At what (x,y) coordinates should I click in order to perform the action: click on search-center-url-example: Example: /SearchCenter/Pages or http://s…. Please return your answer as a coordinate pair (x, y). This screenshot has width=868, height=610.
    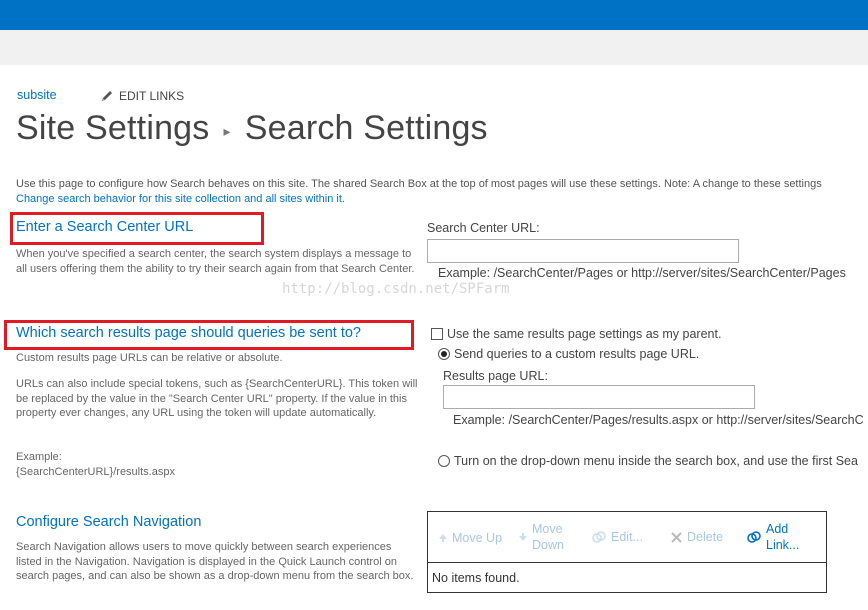
    Looking at the image, I should click on (642, 273).